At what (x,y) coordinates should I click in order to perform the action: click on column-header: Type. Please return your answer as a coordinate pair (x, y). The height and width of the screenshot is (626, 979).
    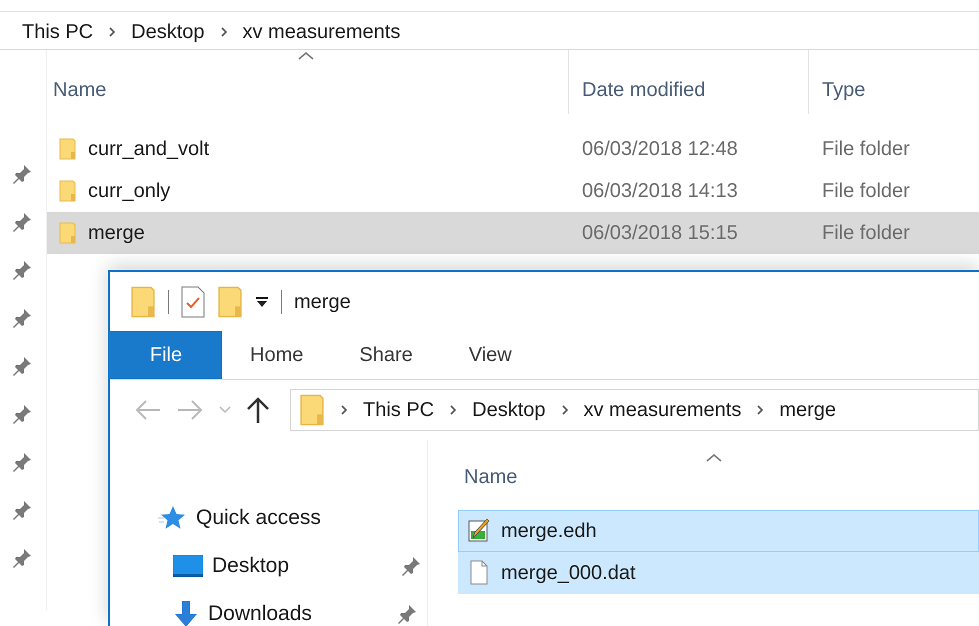
    Looking at the image, I should click on (844, 90).